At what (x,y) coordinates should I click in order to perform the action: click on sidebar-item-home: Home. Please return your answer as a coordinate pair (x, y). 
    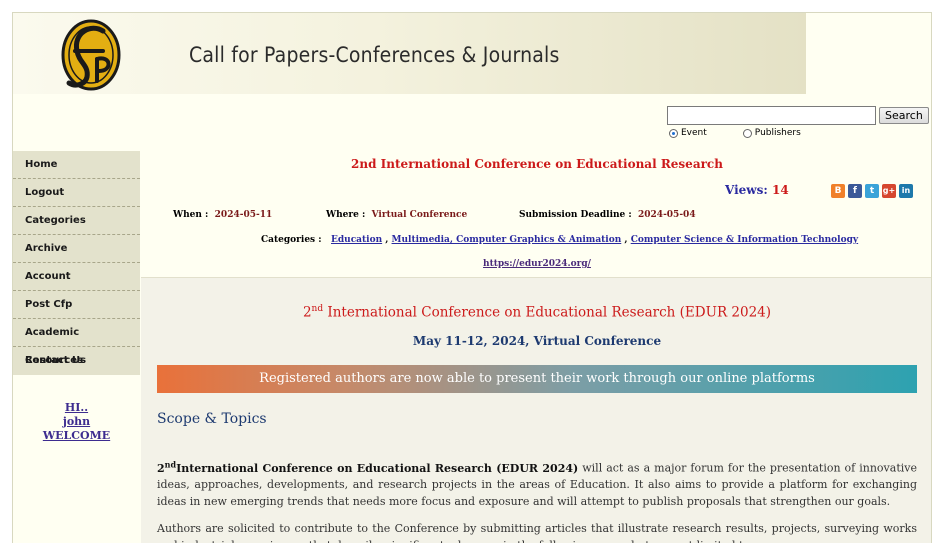
    Looking at the image, I should click on (76, 165).